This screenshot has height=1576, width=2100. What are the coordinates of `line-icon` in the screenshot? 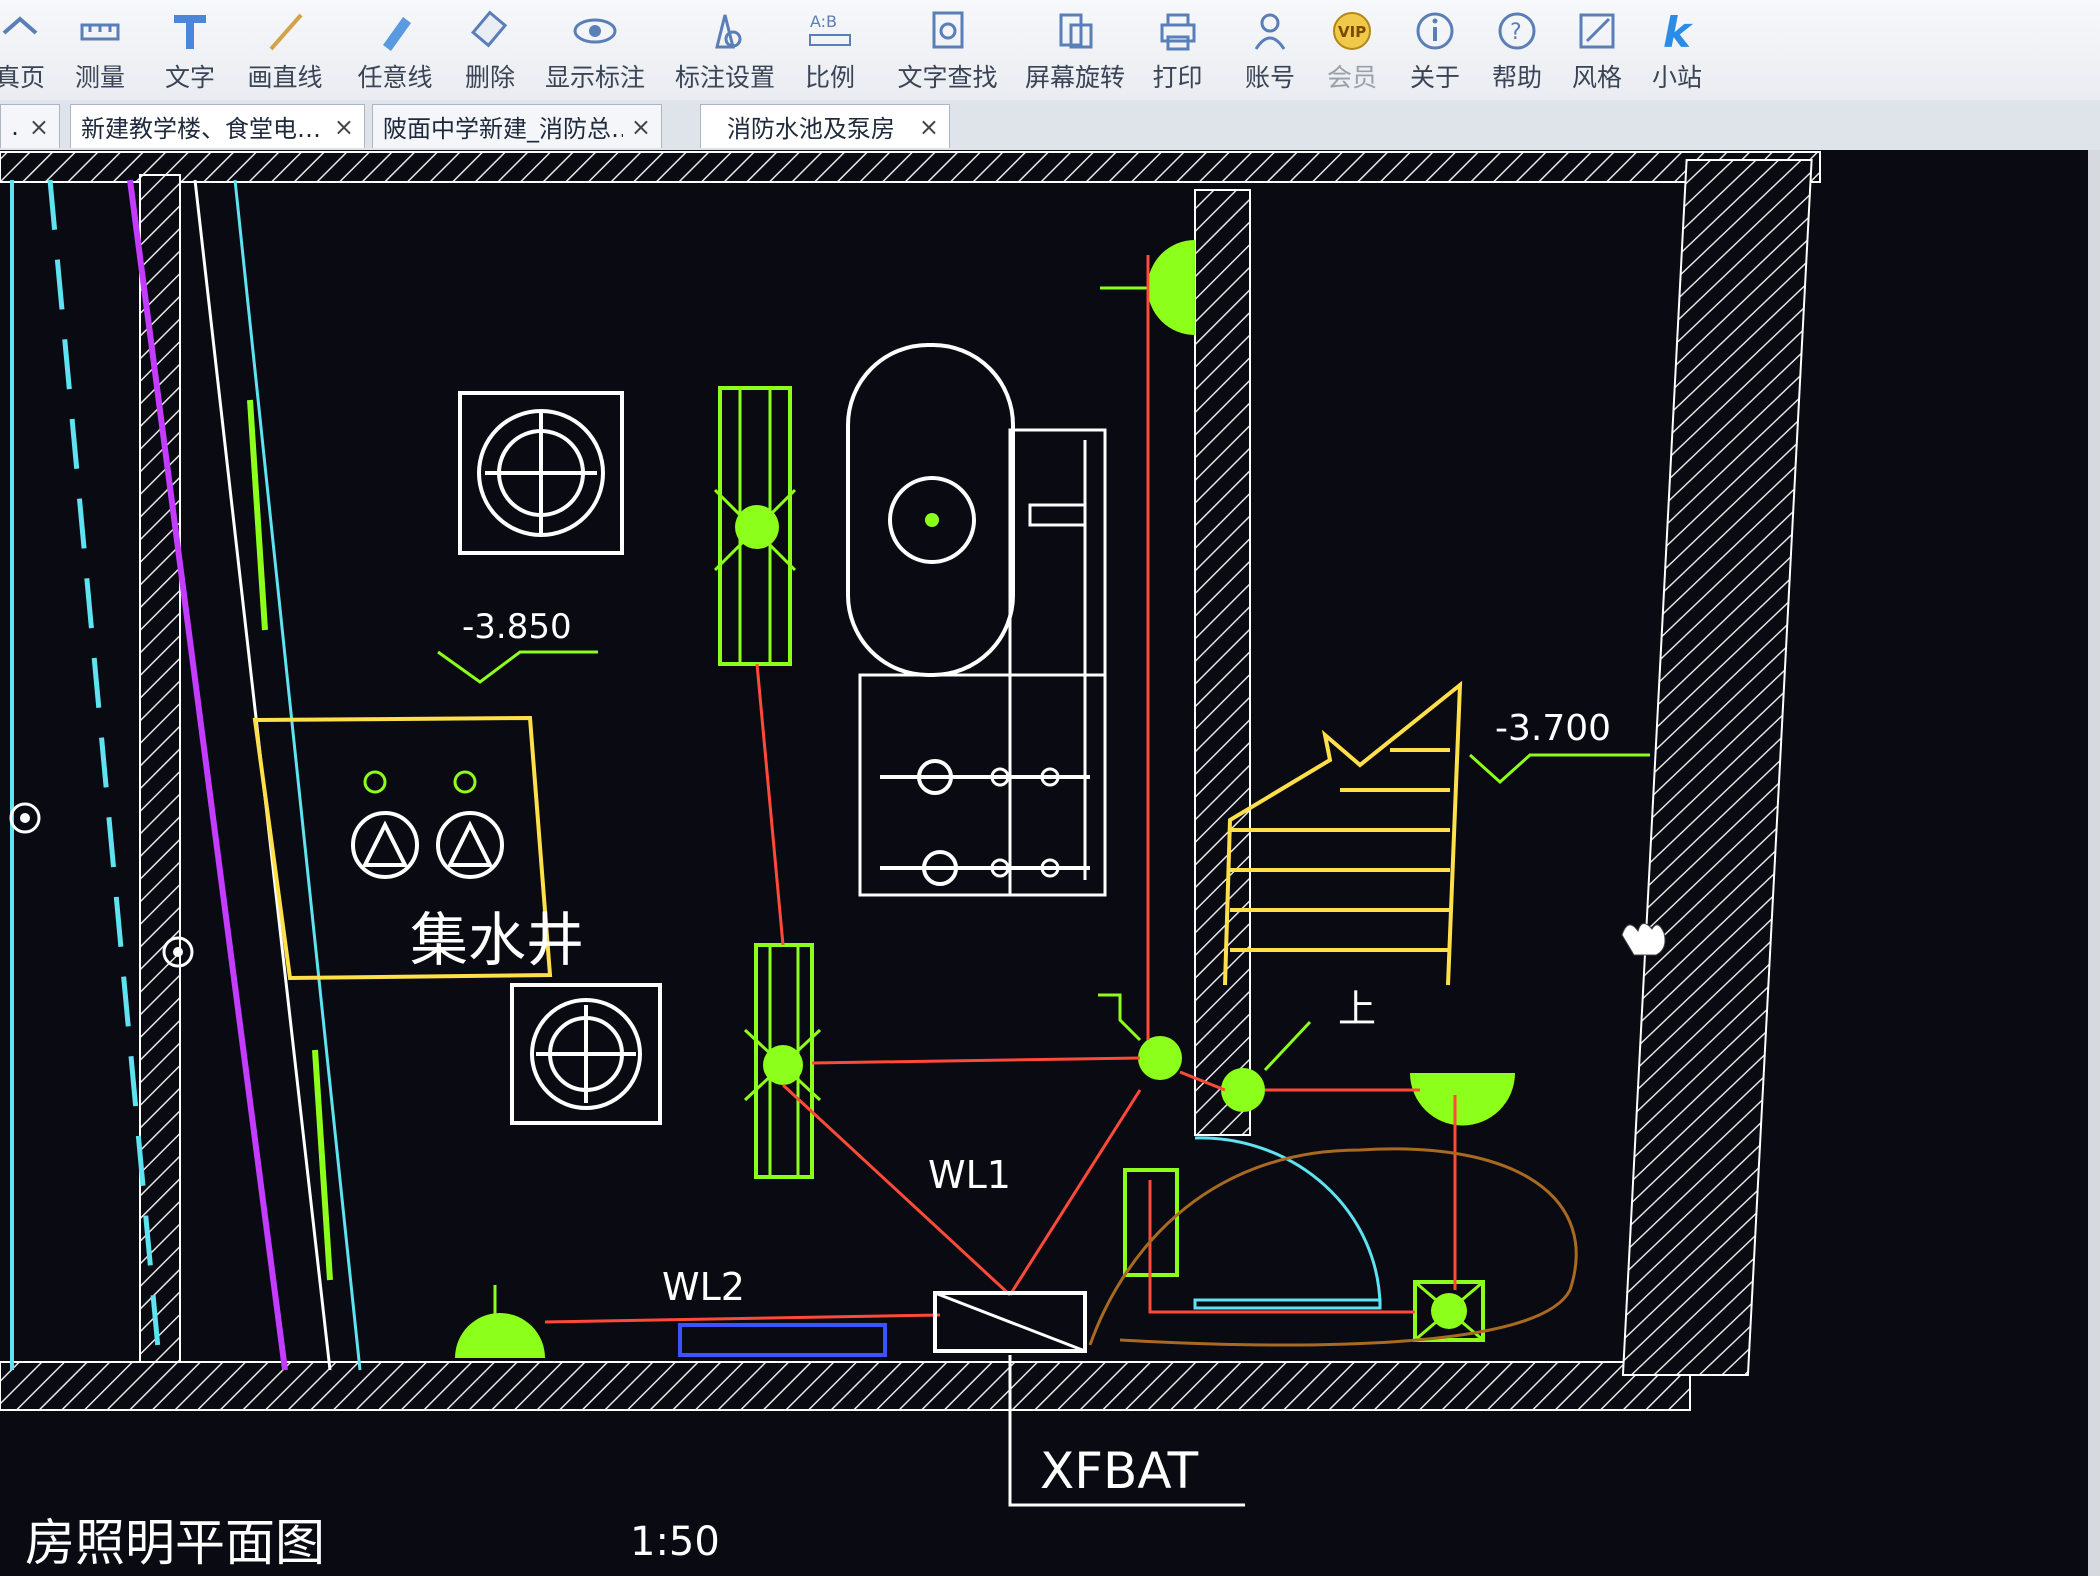 It's located at (285, 31).